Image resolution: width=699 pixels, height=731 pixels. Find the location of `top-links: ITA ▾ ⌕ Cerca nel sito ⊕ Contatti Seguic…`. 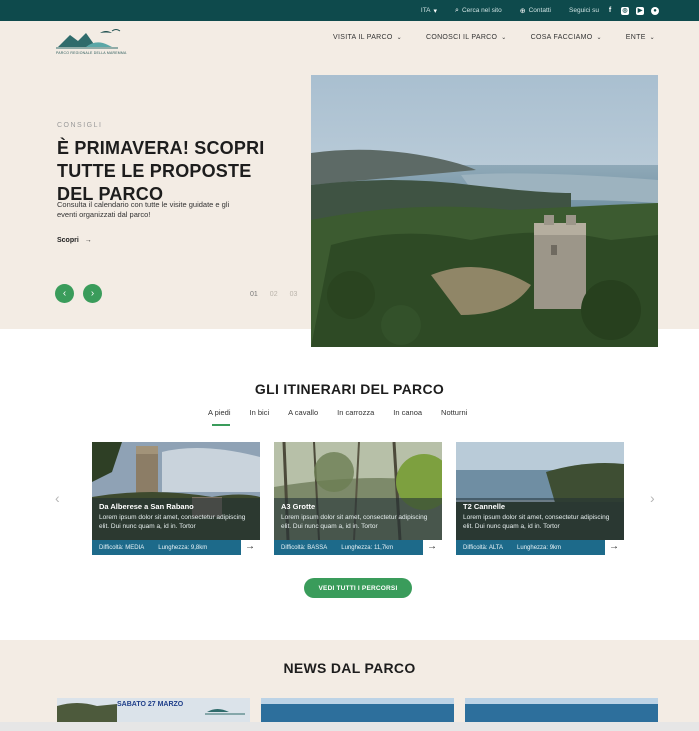

top-links: ITA ▾ ⌕ Cerca nel sito ⊕ Contatti Seguic… is located at coordinates (540, 10).